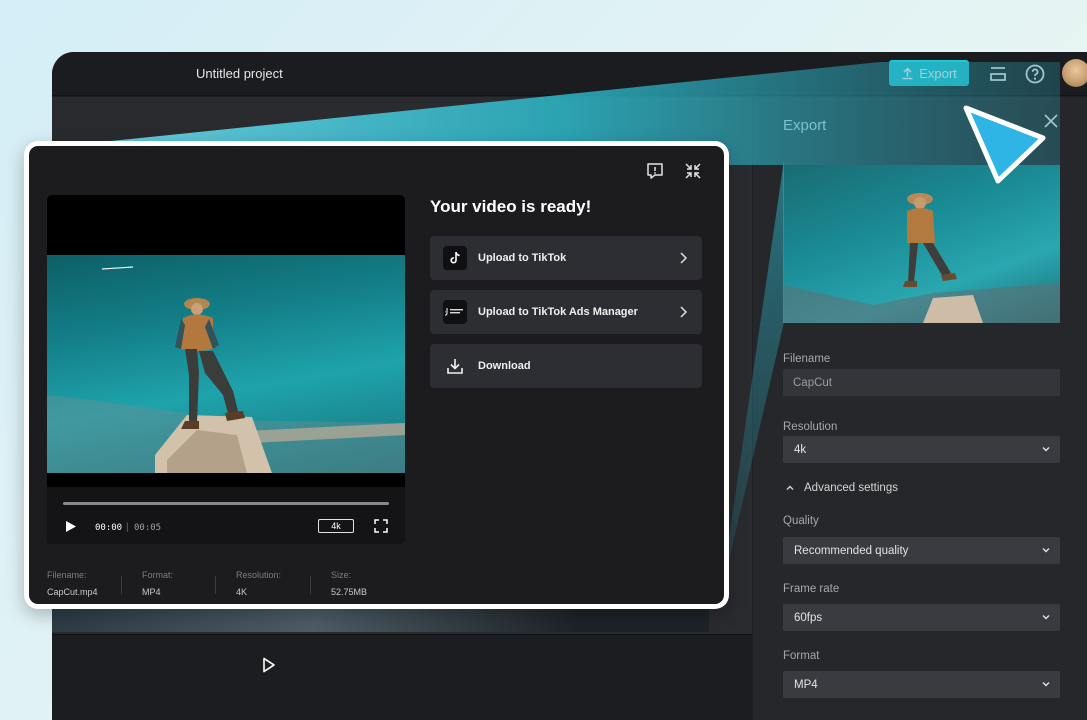 This screenshot has height=720, width=1087. What do you see at coordinates (349, 583) in the screenshot?
I see `meta-size: Size: 52.75MB` at bounding box center [349, 583].